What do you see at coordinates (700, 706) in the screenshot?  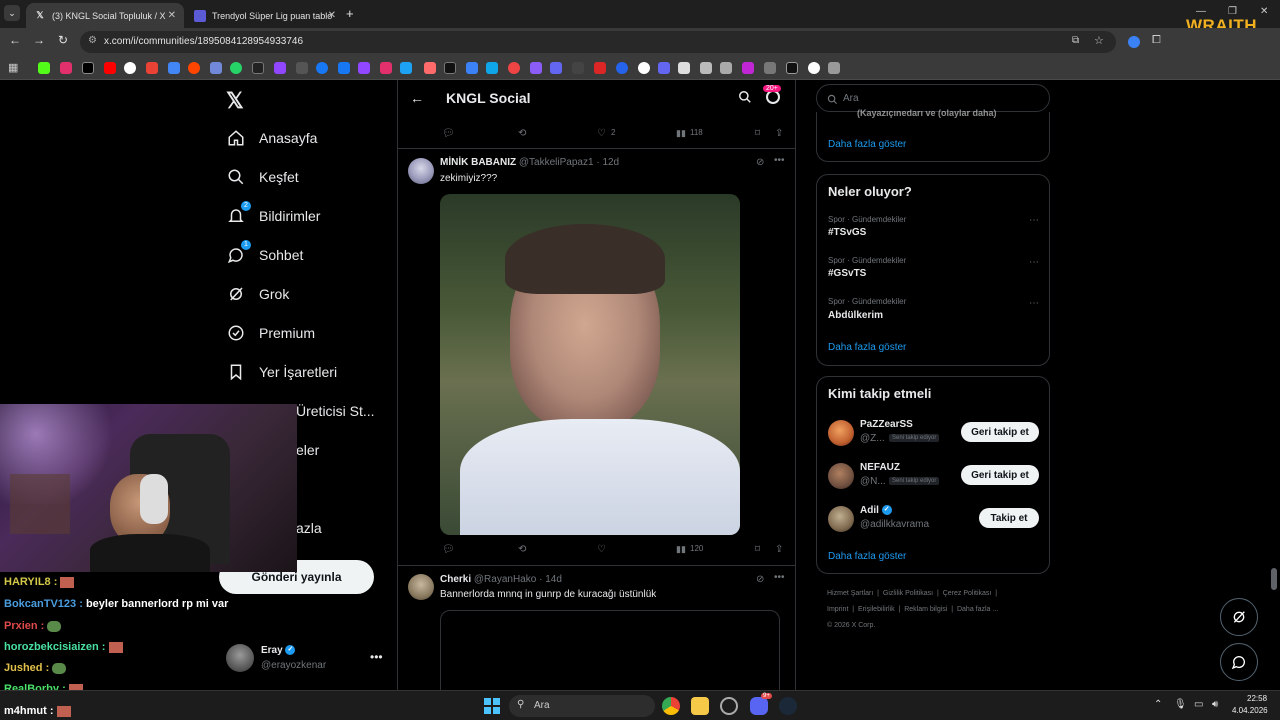 I see `folder-icon` at bounding box center [700, 706].